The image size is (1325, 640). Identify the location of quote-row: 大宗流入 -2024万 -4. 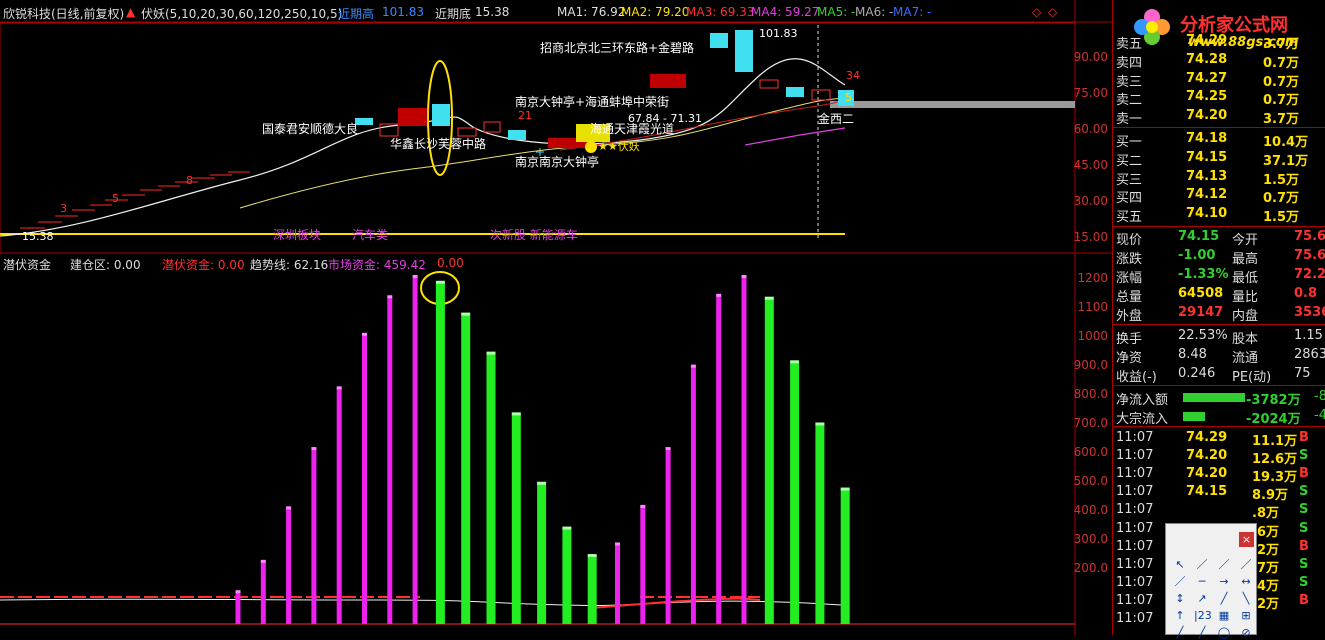
(1220, 417).